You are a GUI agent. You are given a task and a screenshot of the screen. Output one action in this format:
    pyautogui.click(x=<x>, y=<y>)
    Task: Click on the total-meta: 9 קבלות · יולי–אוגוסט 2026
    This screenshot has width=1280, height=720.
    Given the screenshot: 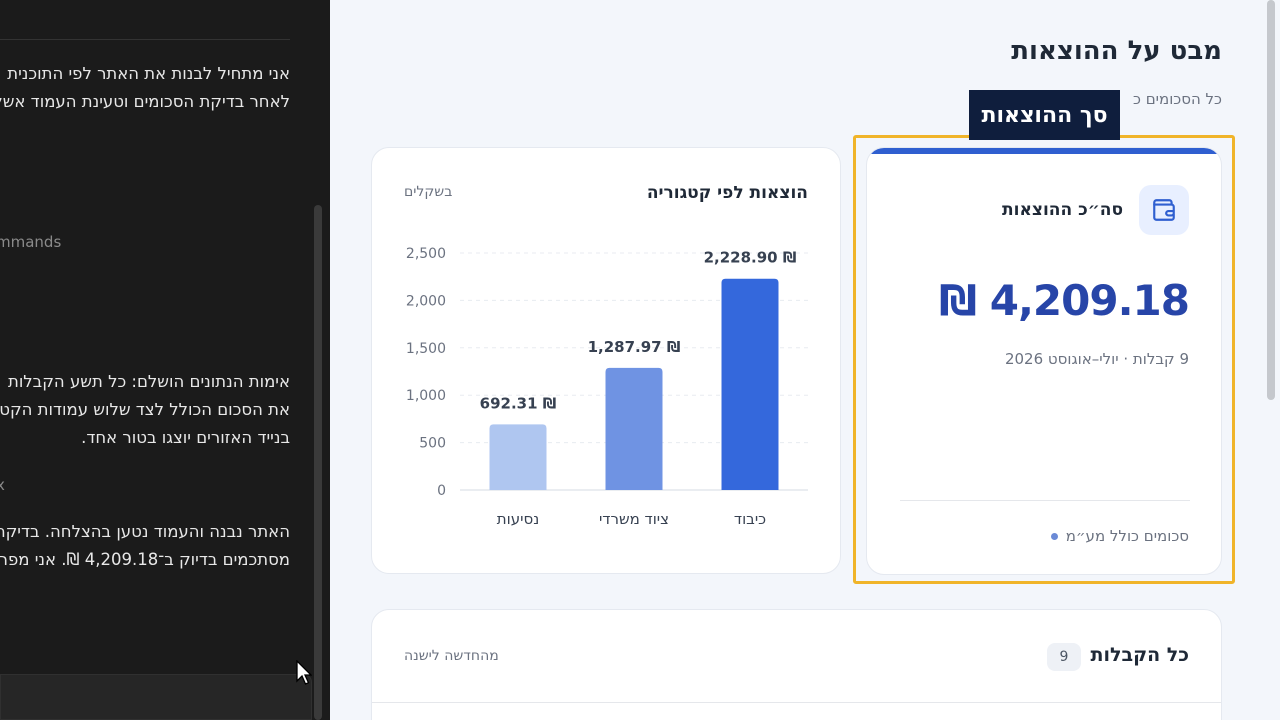 What is the action you would take?
    pyautogui.click(x=1096, y=359)
    